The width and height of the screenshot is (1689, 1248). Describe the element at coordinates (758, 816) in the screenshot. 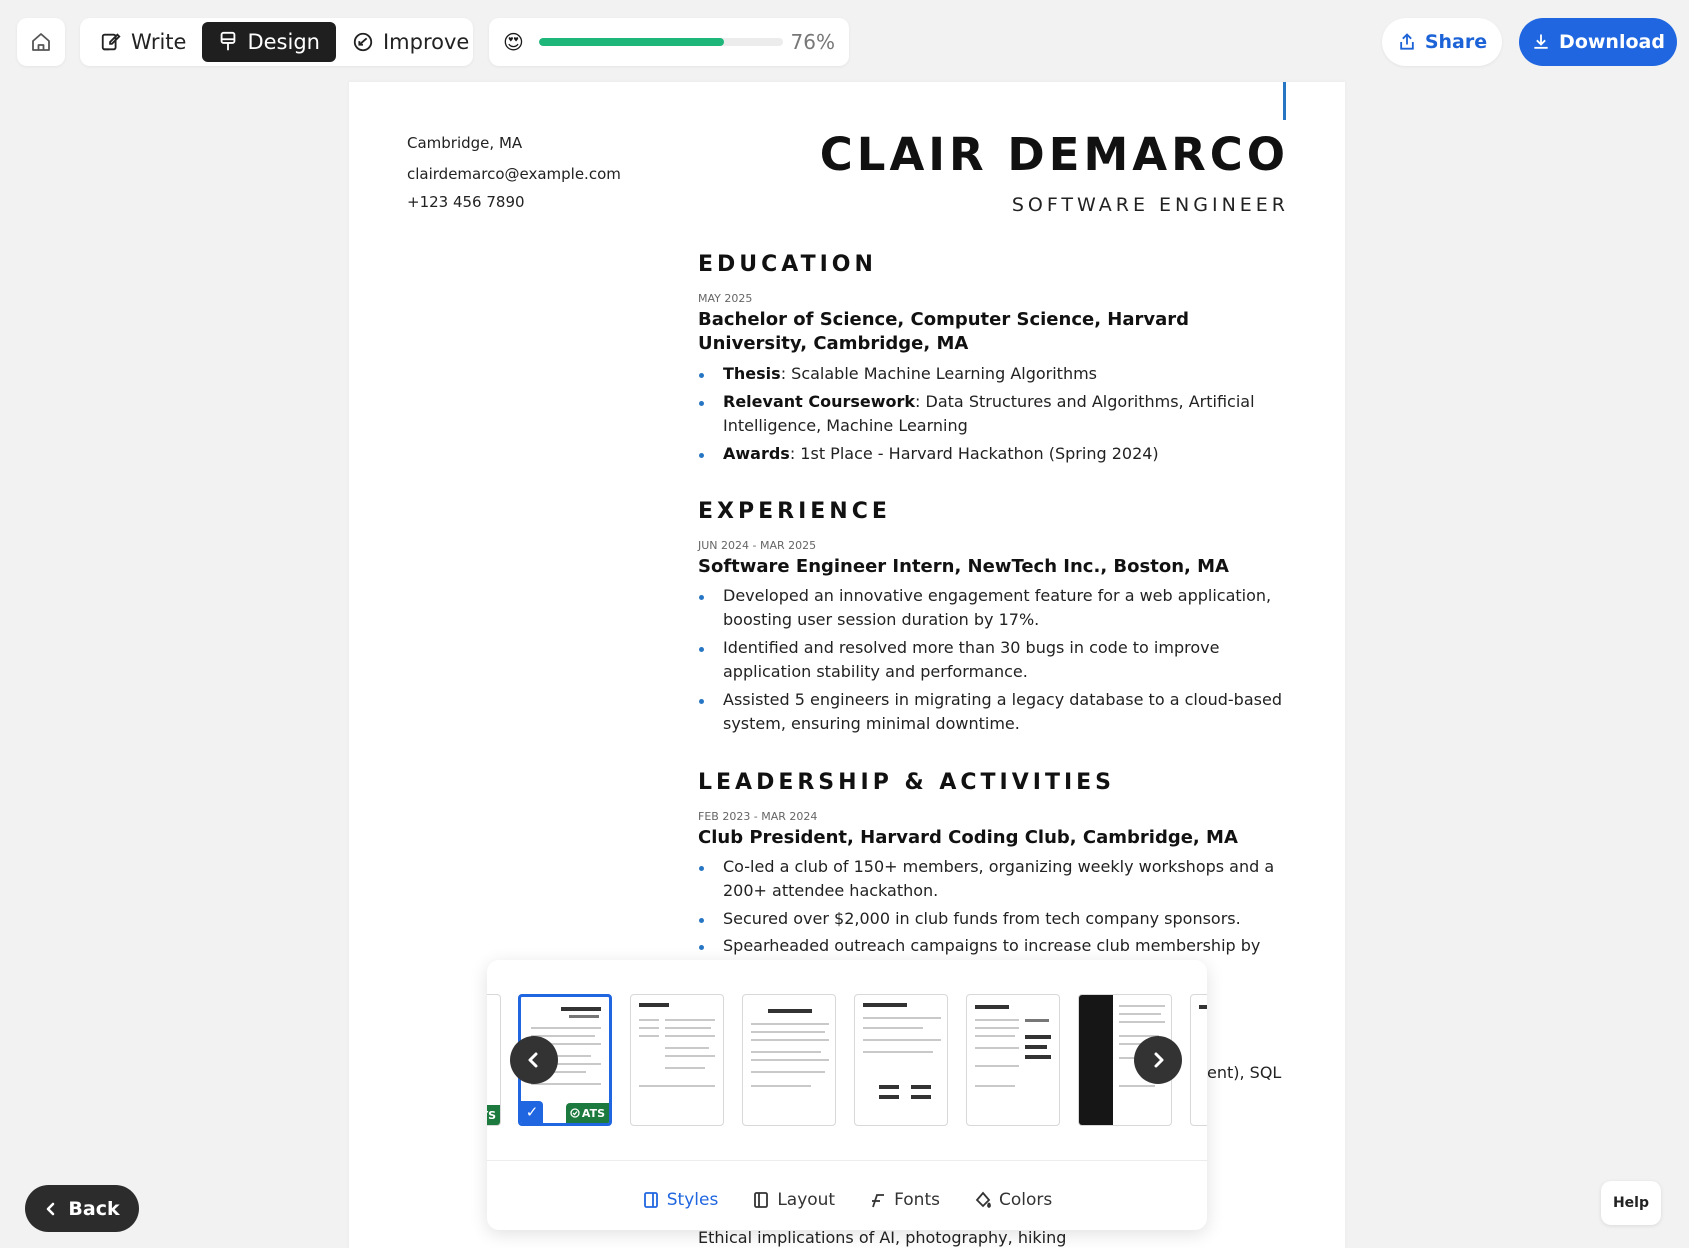

I see `leadership-date: FEB 2023 - MAR 2024` at that location.